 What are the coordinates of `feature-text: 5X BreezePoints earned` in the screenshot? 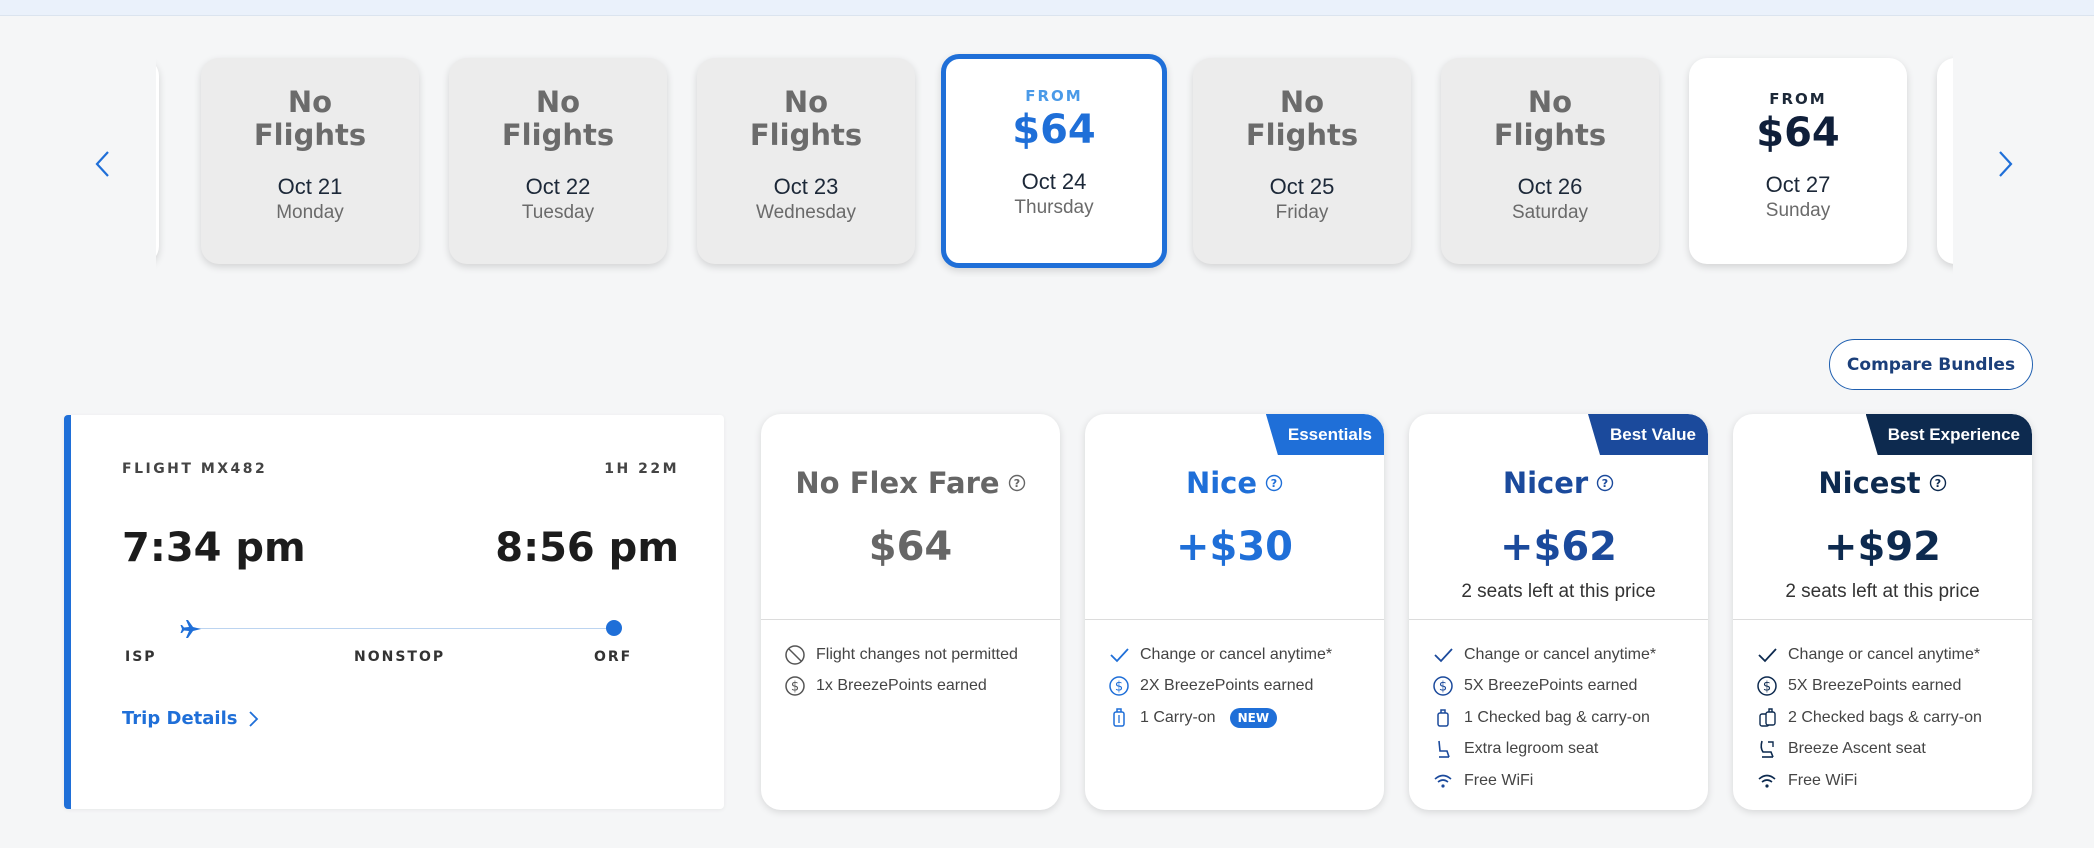 It's located at (1551, 686).